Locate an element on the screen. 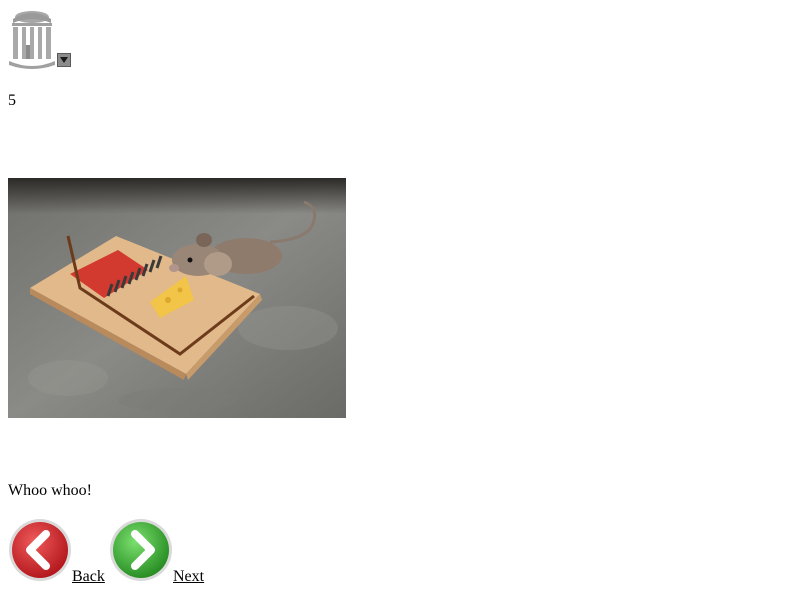  page-number: 5 is located at coordinates (12, 100).